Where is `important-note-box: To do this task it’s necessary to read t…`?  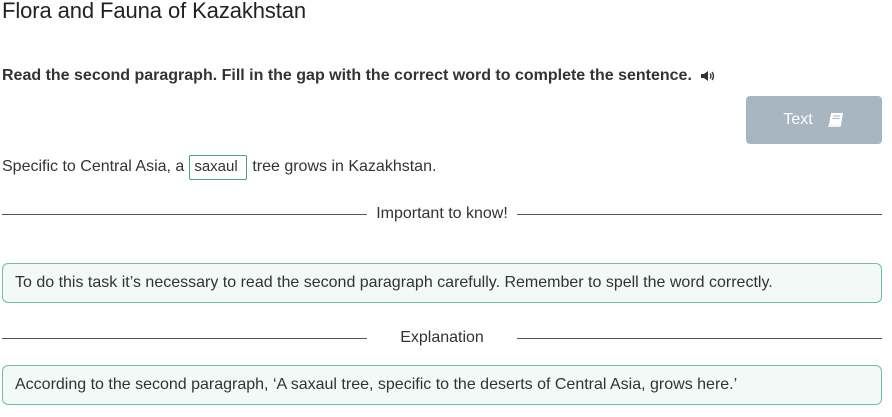 important-note-box: To do this task it’s necessary to read t… is located at coordinates (442, 283).